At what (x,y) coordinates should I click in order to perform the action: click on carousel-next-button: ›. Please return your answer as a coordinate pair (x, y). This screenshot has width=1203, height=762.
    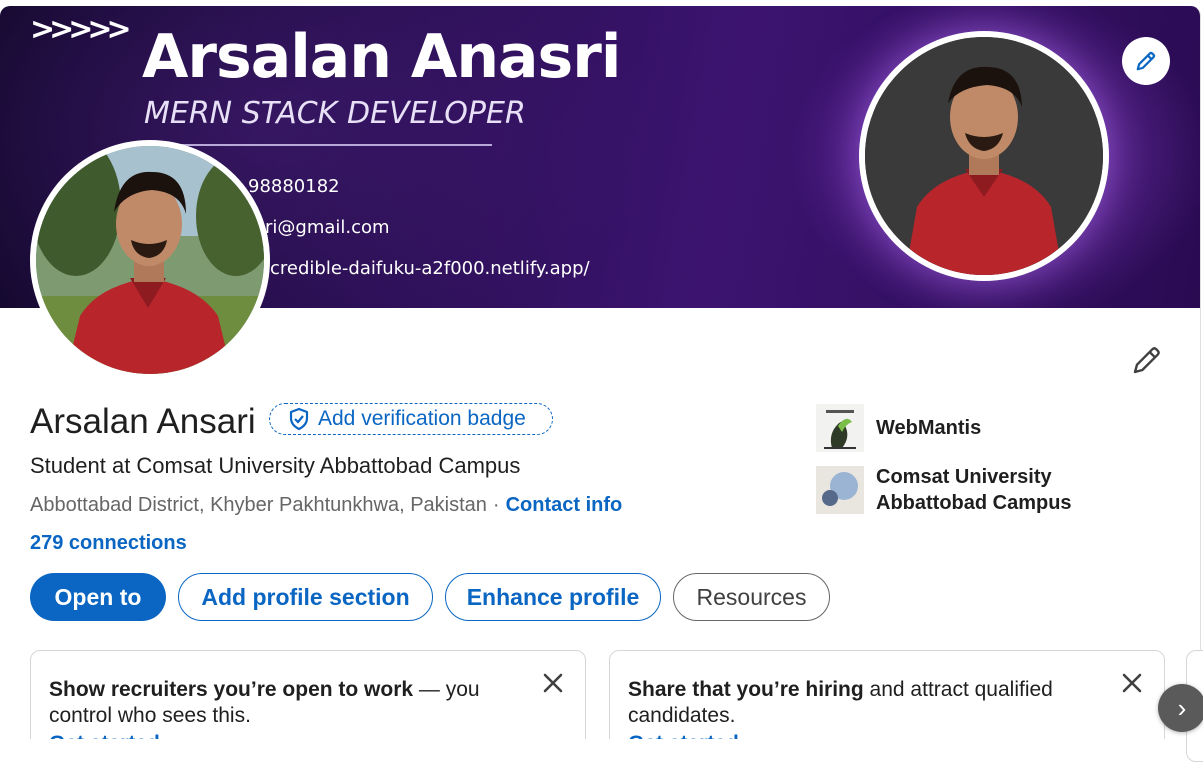
    Looking at the image, I should click on (1180, 708).